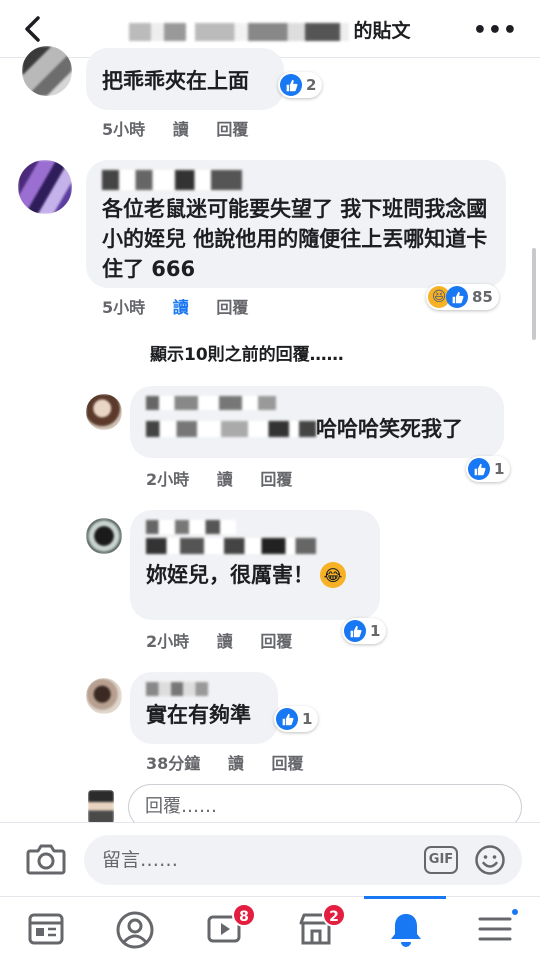 The image size is (540, 960). What do you see at coordinates (534, 294) in the screenshot?
I see `scrollbar` at bounding box center [534, 294].